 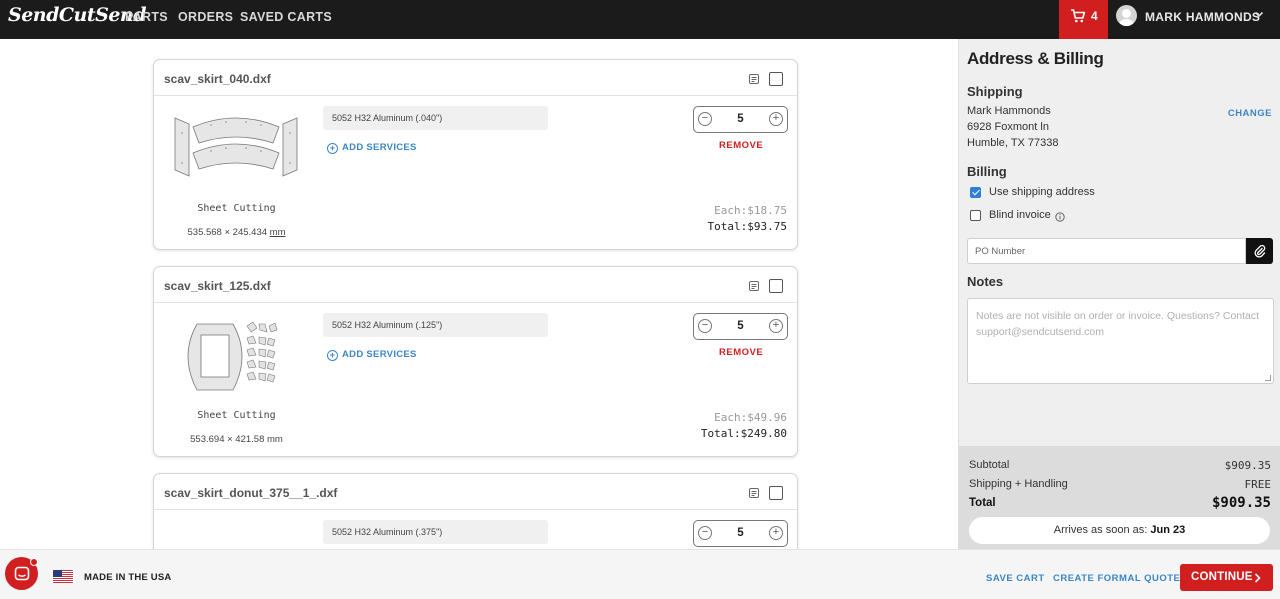 What do you see at coordinates (22, 573) in the screenshot?
I see `chat-icon` at bounding box center [22, 573].